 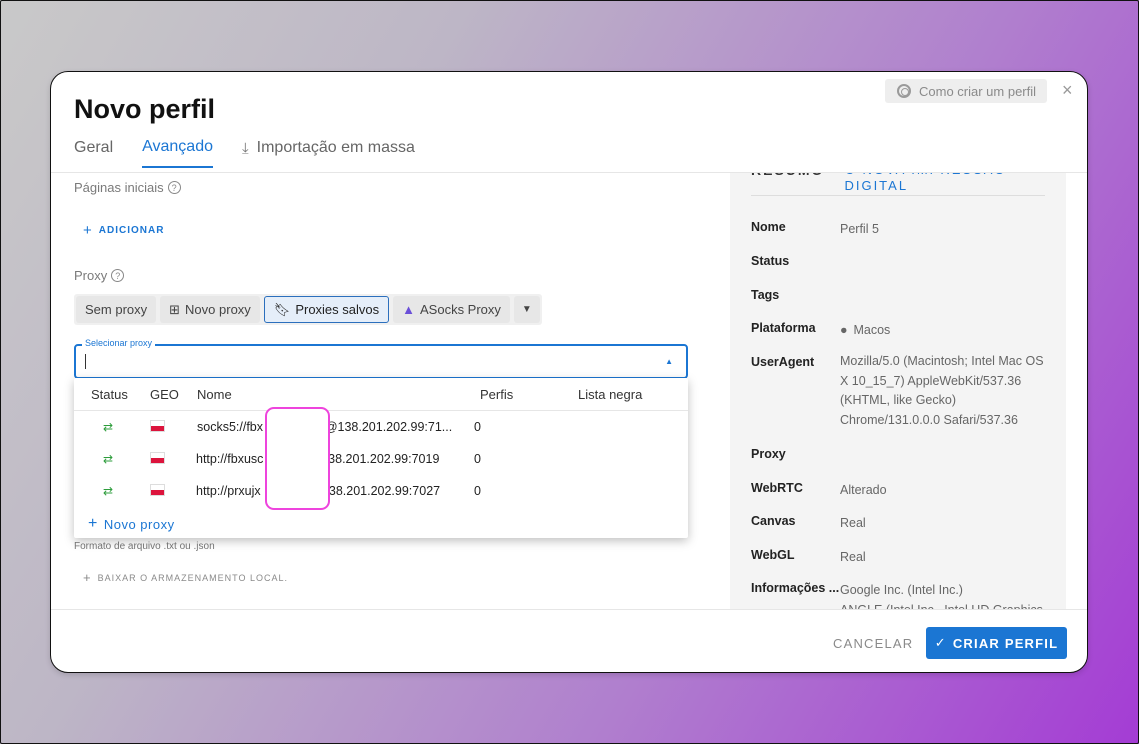 What do you see at coordinates (497, 394) in the screenshot?
I see `col-profiles: Perfis` at bounding box center [497, 394].